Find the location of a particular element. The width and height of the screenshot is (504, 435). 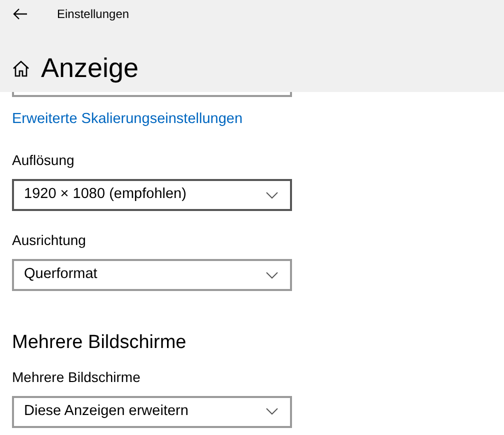

settings-link: Erweiterte Skalierungseinstellungen is located at coordinates (127, 120).